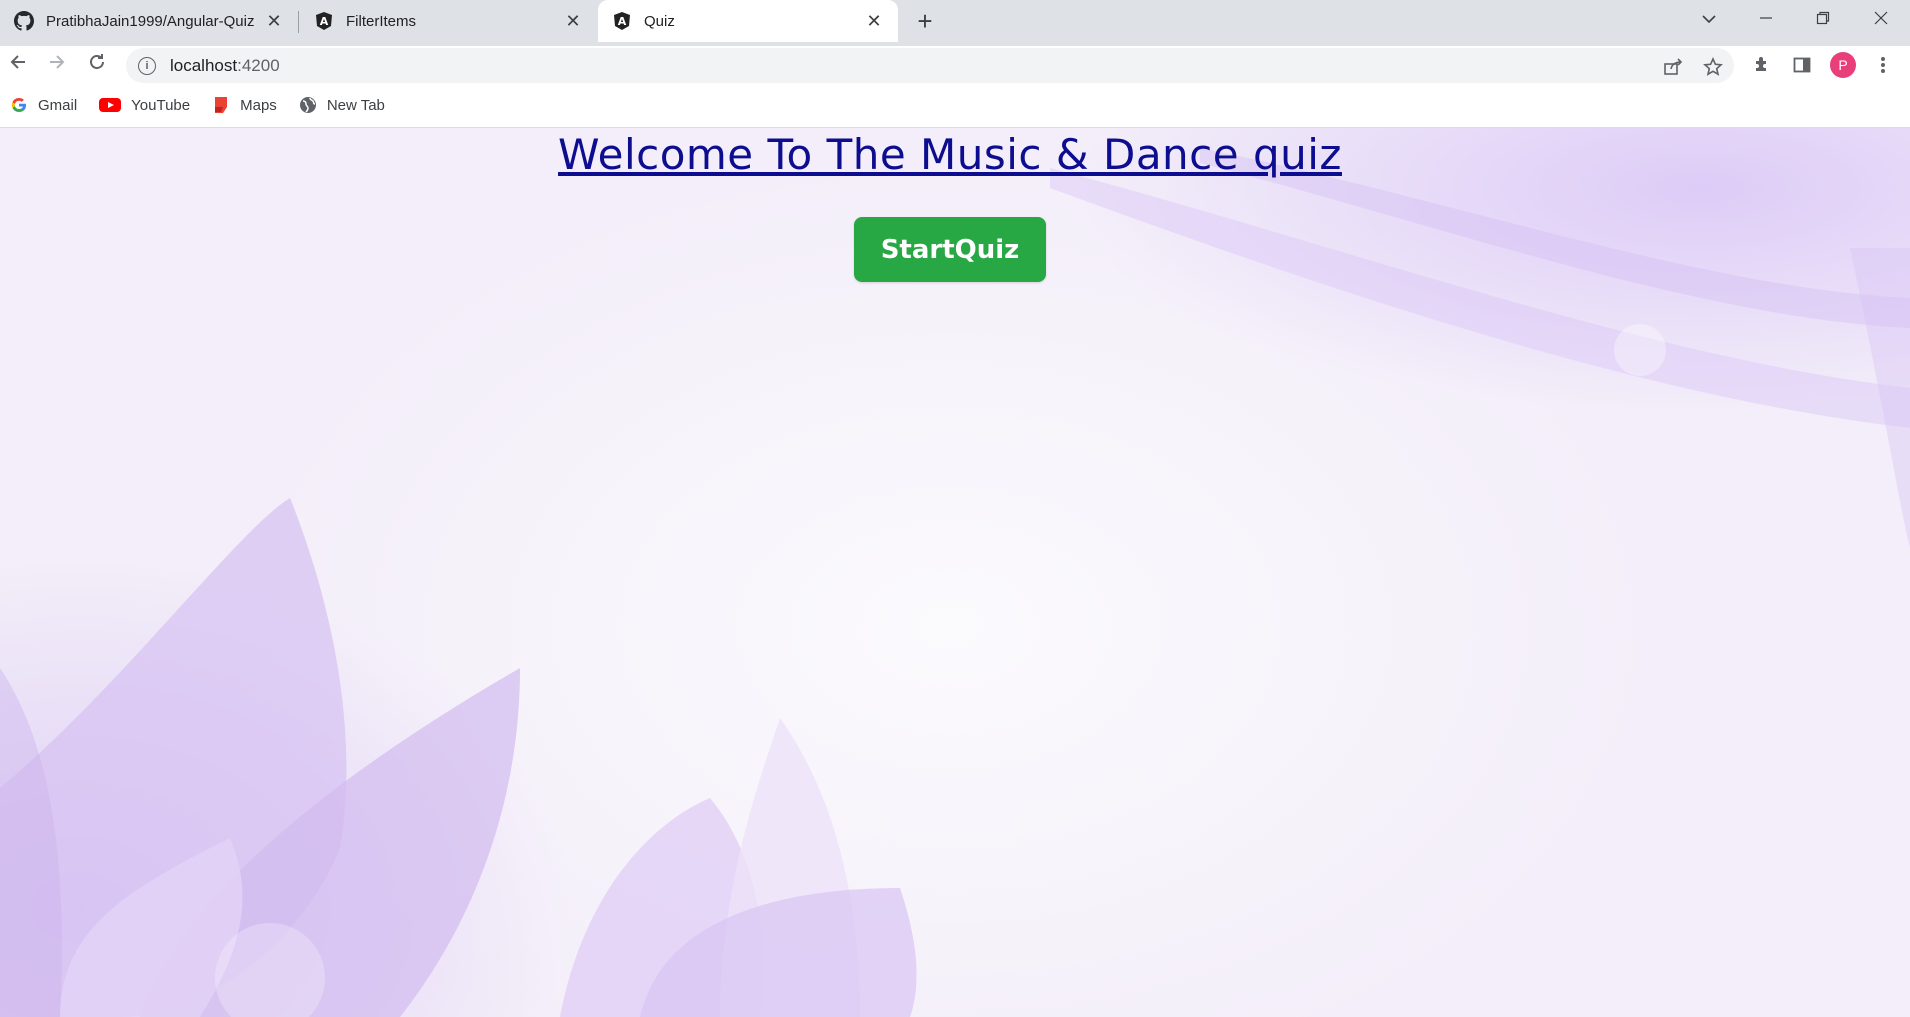 The width and height of the screenshot is (1910, 1017). What do you see at coordinates (748, 21) in the screenshot?
I see `tab-quiz: A Quiz ✕` at bounding box center [748, 21].